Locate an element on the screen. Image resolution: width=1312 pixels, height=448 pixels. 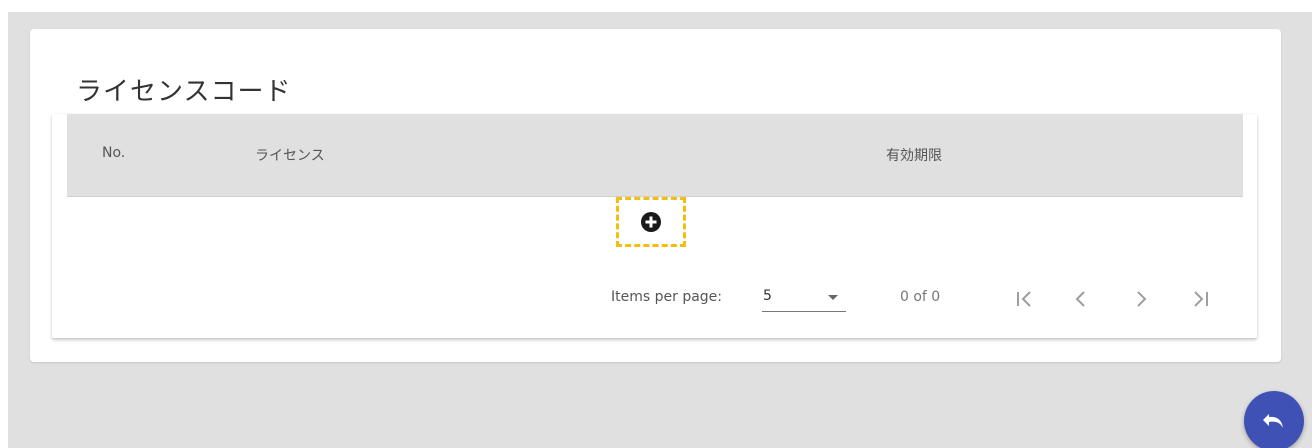
column-header-no: No. is located at coordinates (113, 153).